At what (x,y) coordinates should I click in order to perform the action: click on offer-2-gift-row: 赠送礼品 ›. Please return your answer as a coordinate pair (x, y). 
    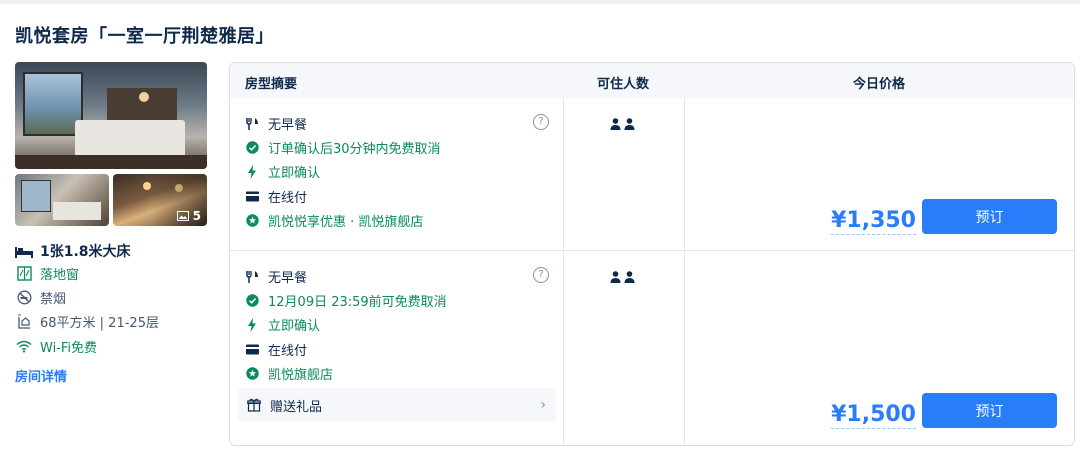
    Looking at the image, I should click on (397, 405).